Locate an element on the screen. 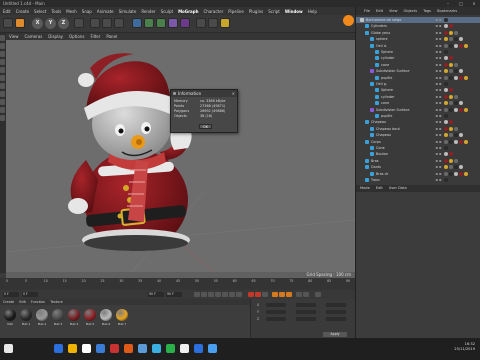 The image size is (480, 360). next-key-icon is located at coordinates (232, 294).